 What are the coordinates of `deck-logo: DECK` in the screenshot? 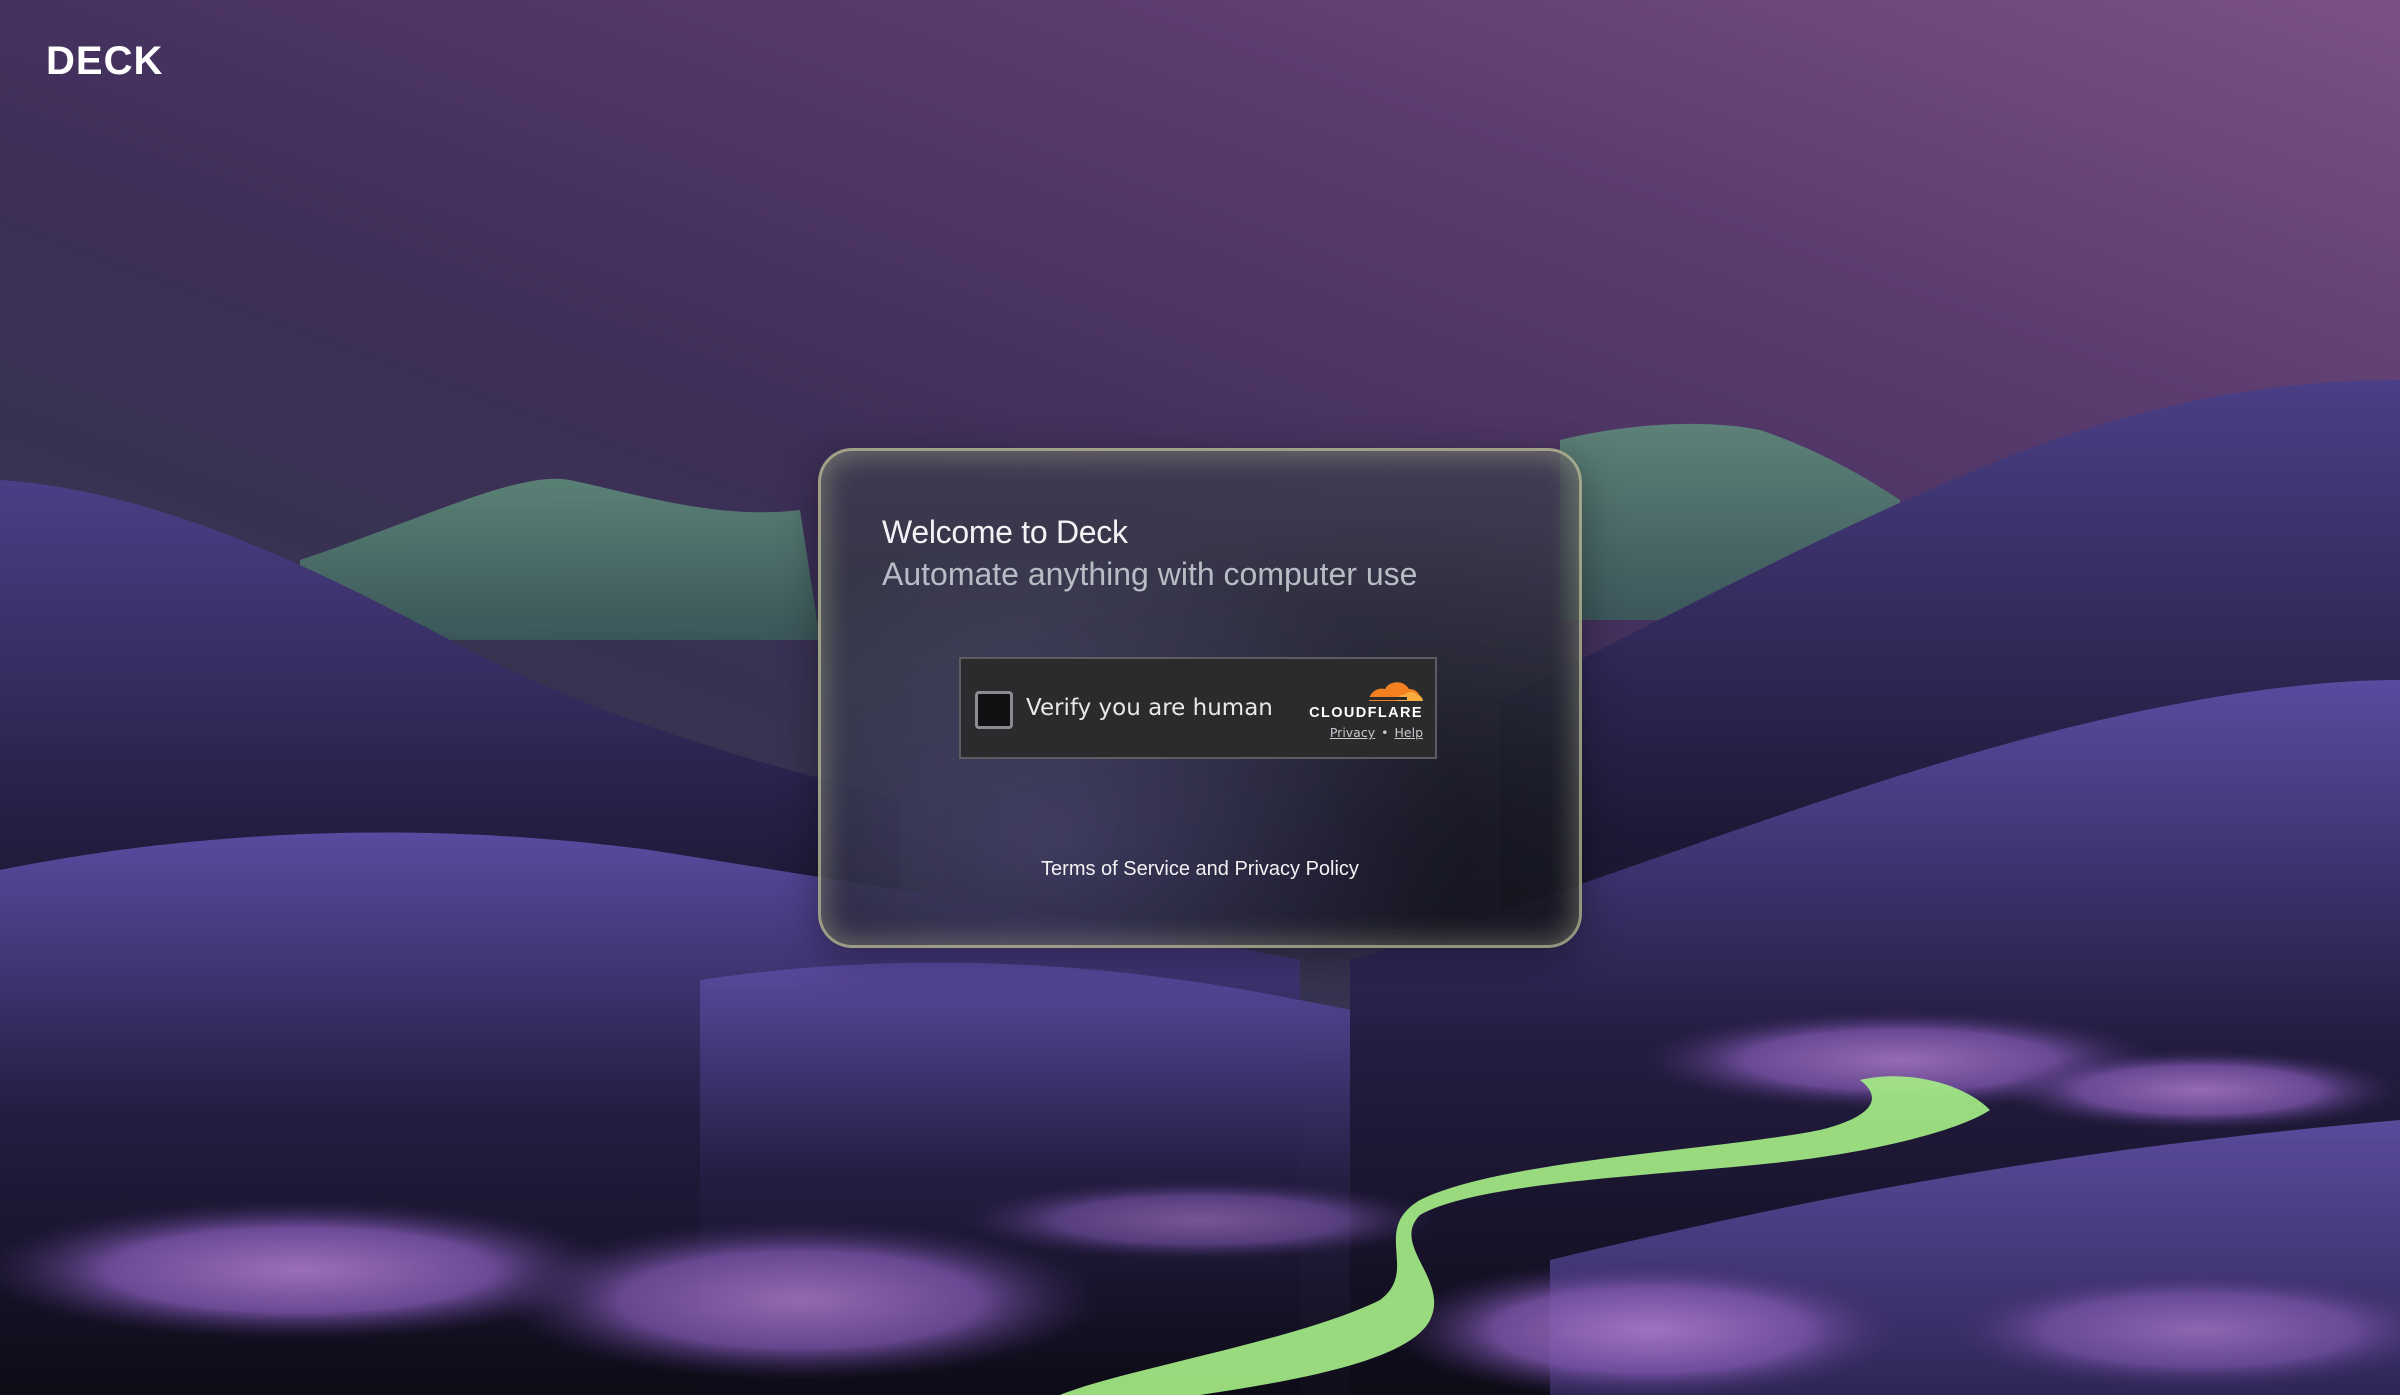 It's located at (104, 60).